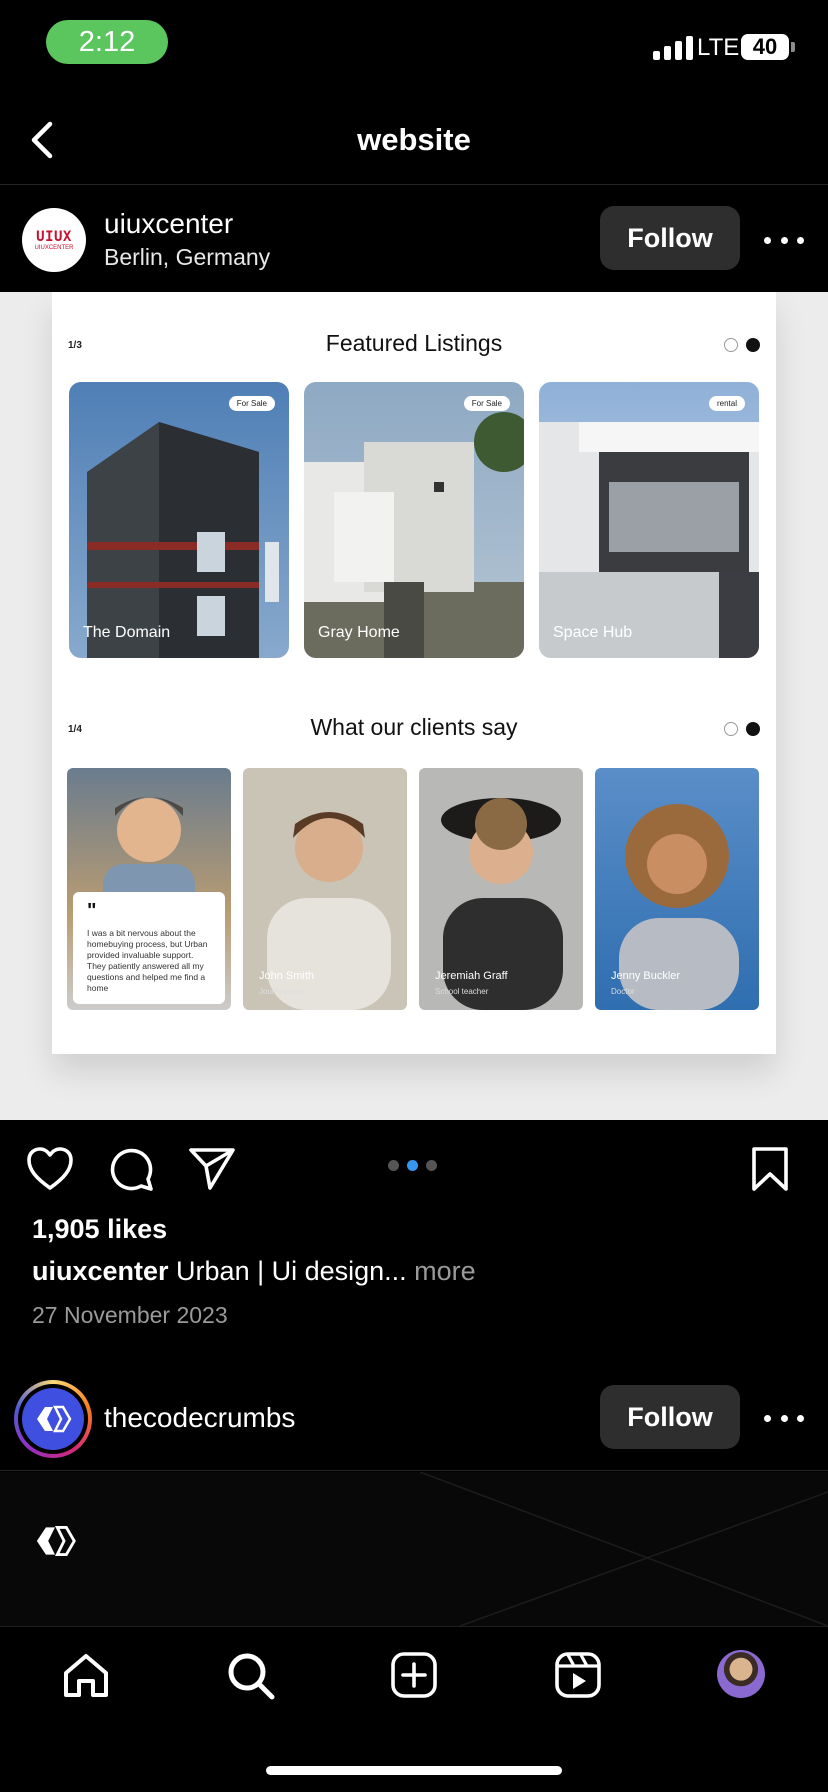  I want to click on client-role: Doctor, so click(623, 991).